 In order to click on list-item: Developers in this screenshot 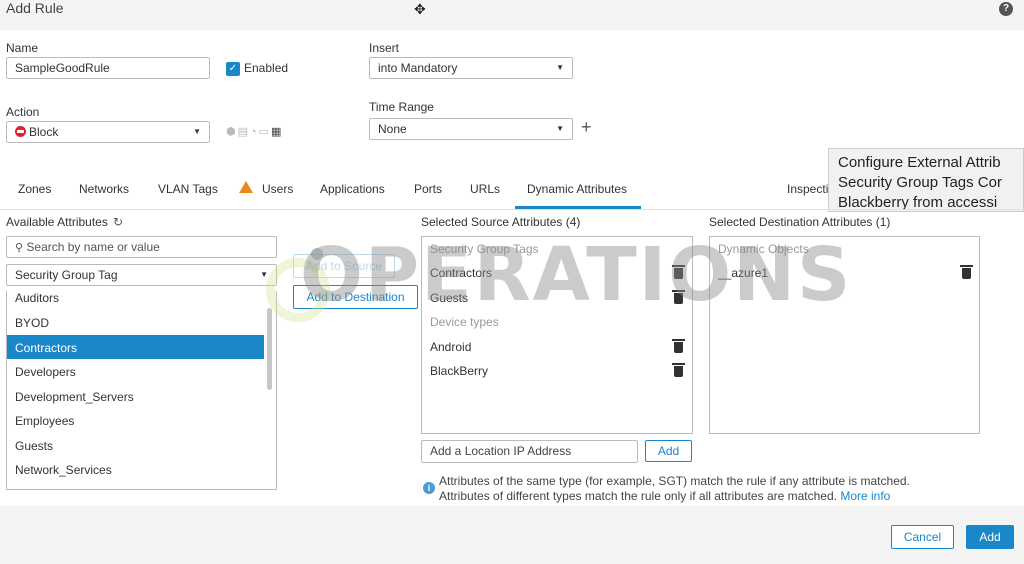, I will do `click(45, 372)`.